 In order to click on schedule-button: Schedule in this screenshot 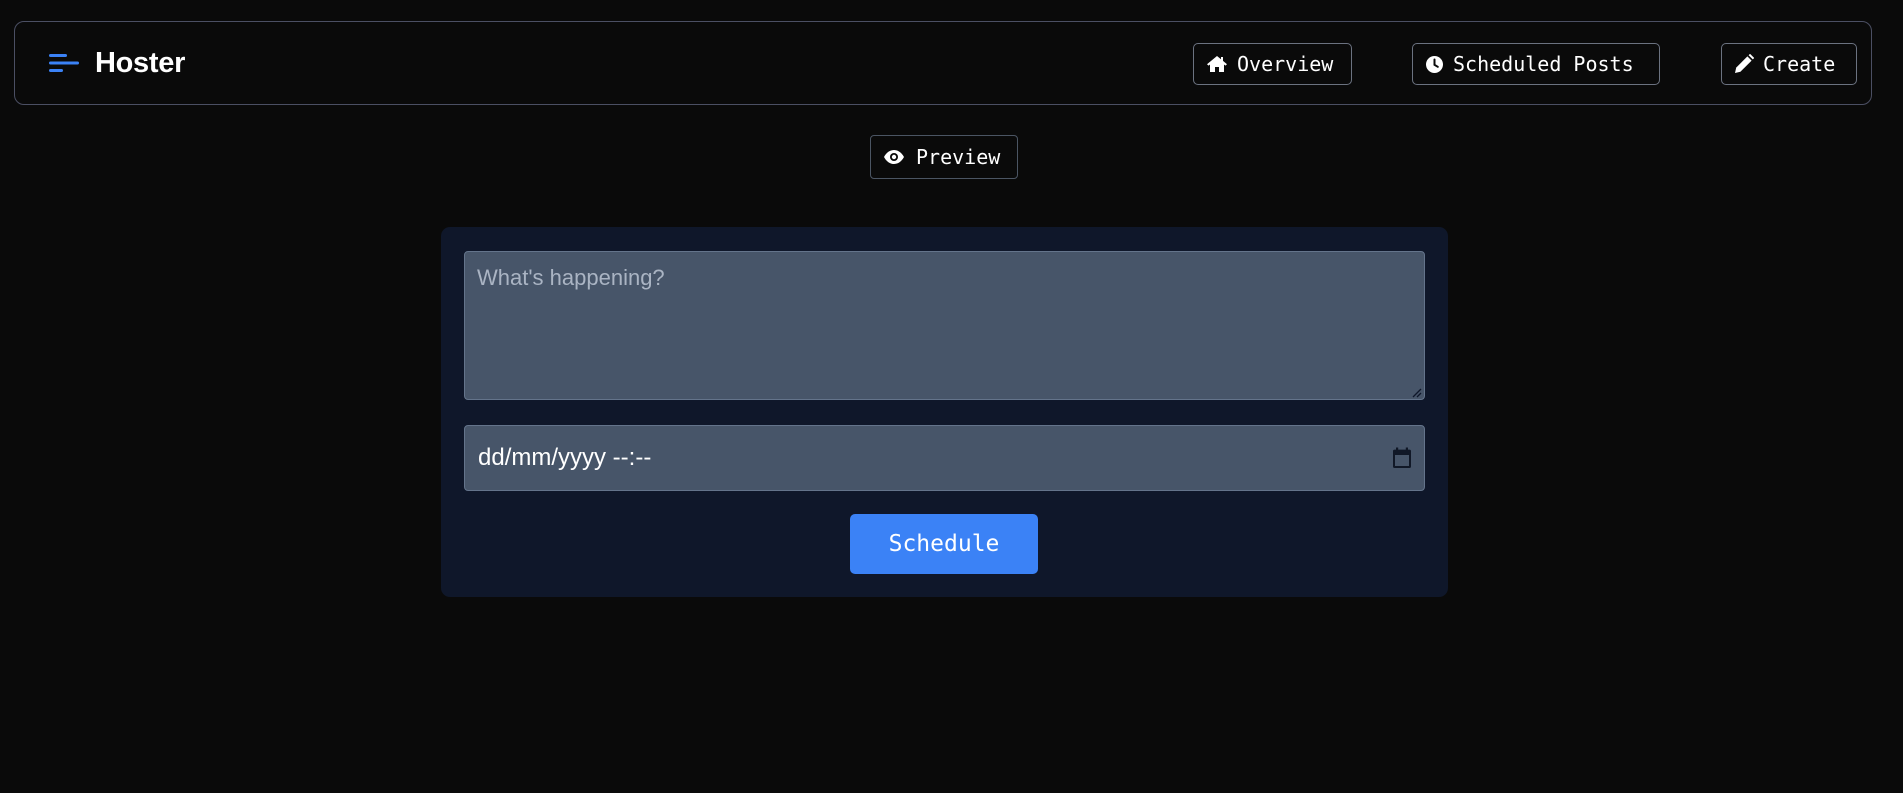, I will do `click(944, 544)`.